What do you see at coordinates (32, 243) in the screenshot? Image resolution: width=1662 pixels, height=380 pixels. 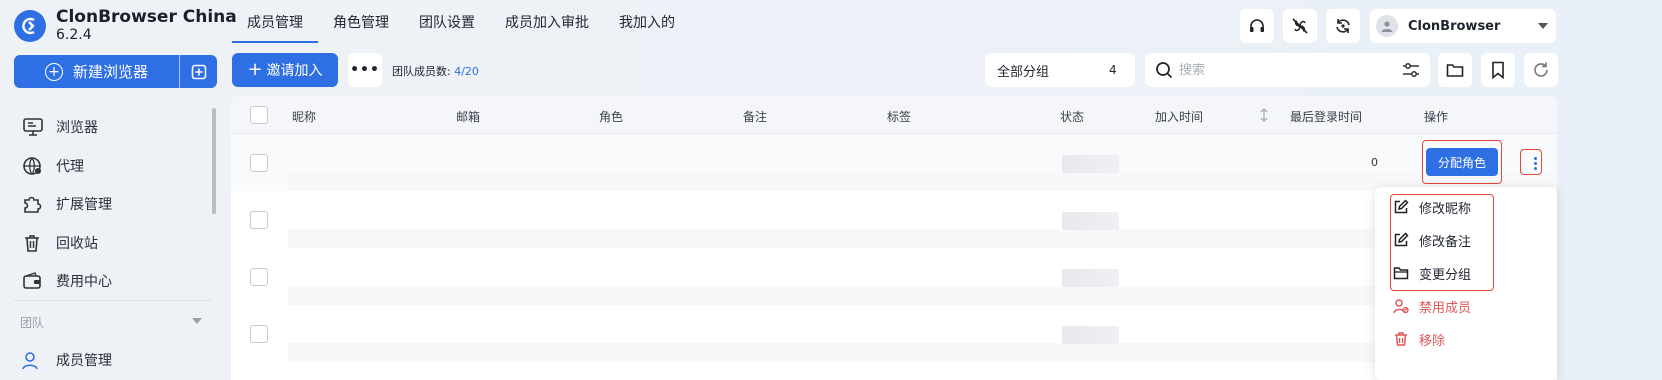 I see `trash-icon` at bounding box center [32, 243].